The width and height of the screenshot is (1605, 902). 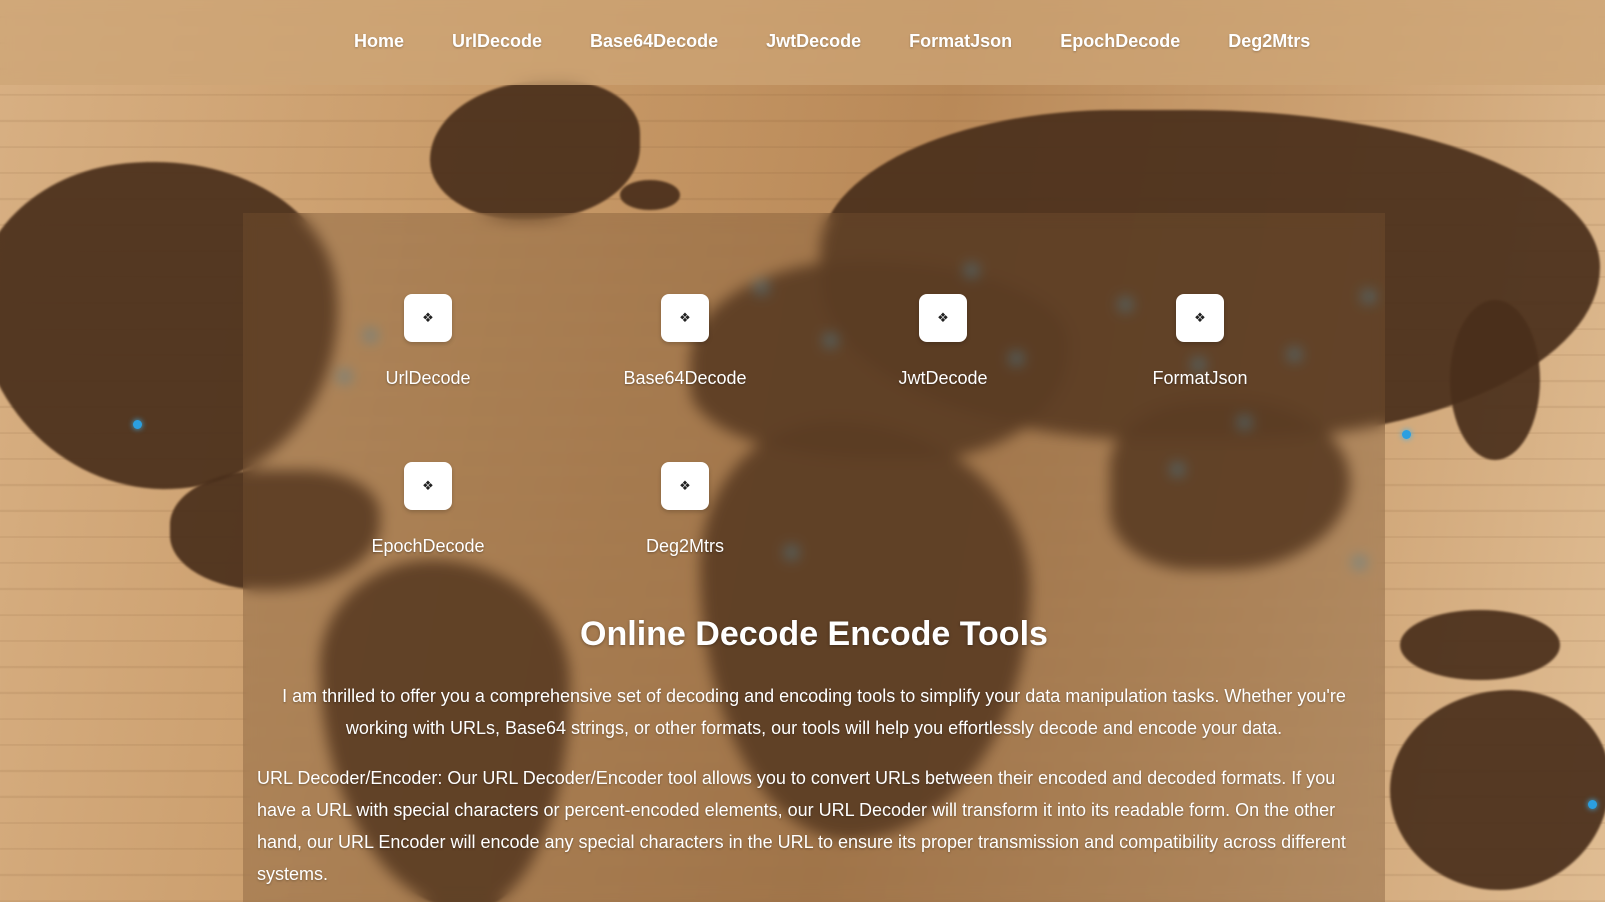 I want to click on tool-label: FormatJson, so click(x=1200, y=378).